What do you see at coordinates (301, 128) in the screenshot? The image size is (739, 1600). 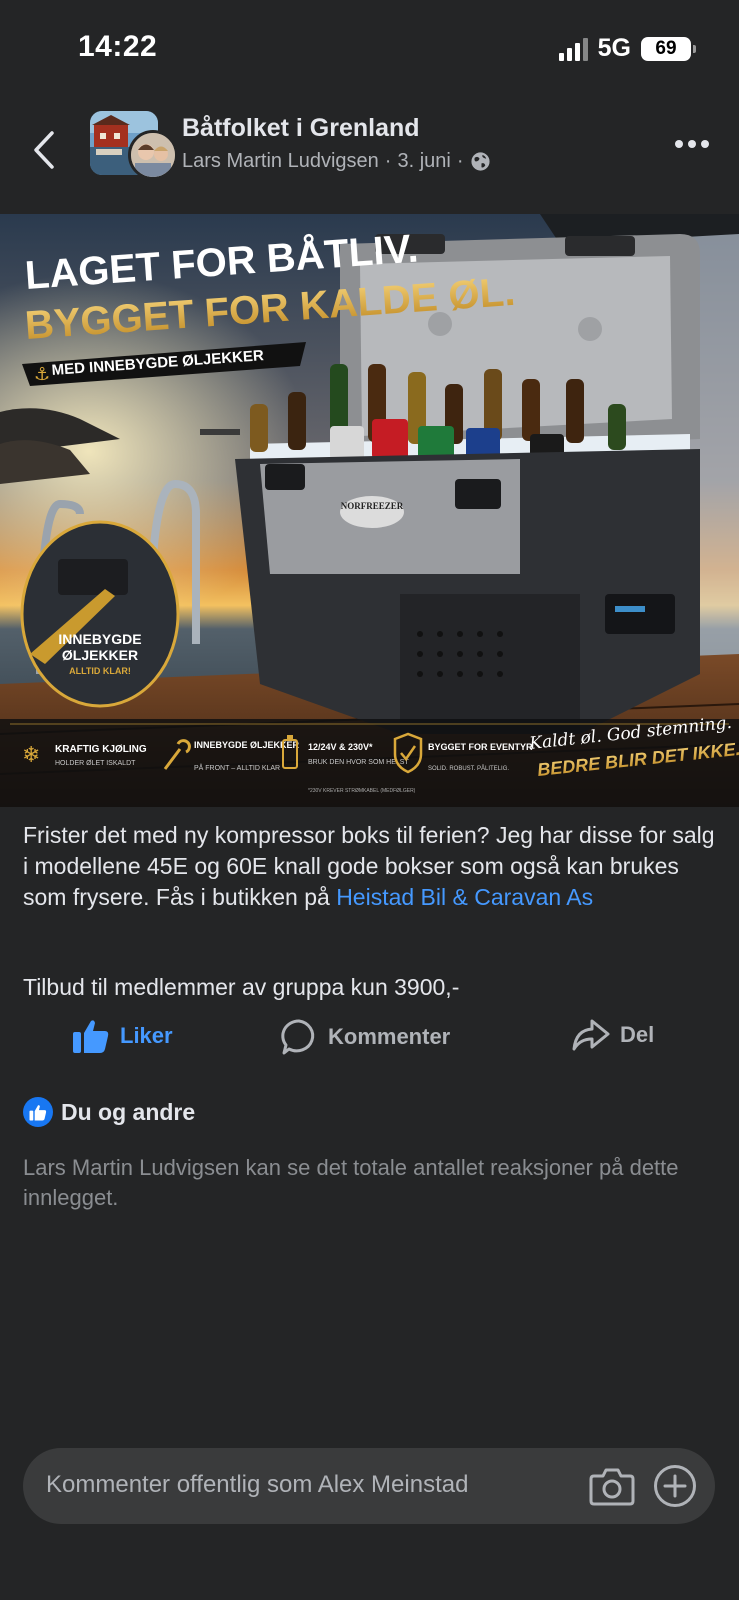 I see `group-name: Båtfolket i Grenland` at bounding box center [301, 128].